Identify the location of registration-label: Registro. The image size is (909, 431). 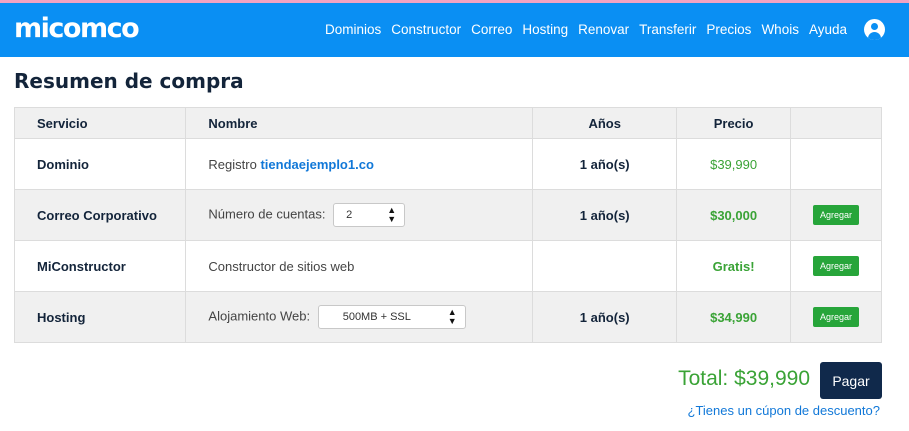
(232, 164).